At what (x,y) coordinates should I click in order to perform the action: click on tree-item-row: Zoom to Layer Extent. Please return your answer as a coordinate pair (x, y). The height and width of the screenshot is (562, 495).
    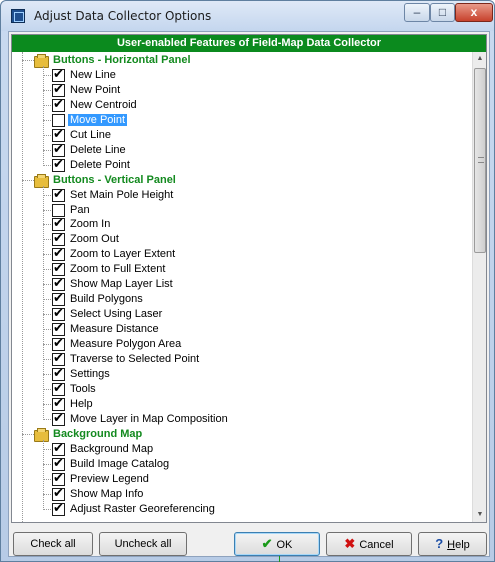
    Looking at the image, I should click on (242, 254).